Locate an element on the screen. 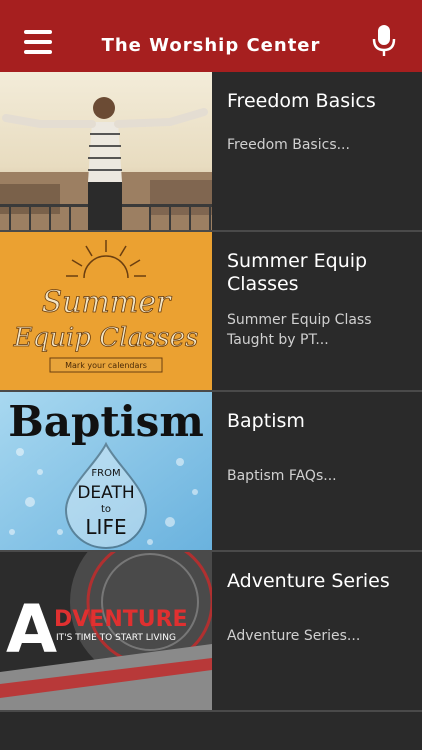 This screenshot has height=750, width=422. app-header: The Worship Center is located at coordinates (211, 36).